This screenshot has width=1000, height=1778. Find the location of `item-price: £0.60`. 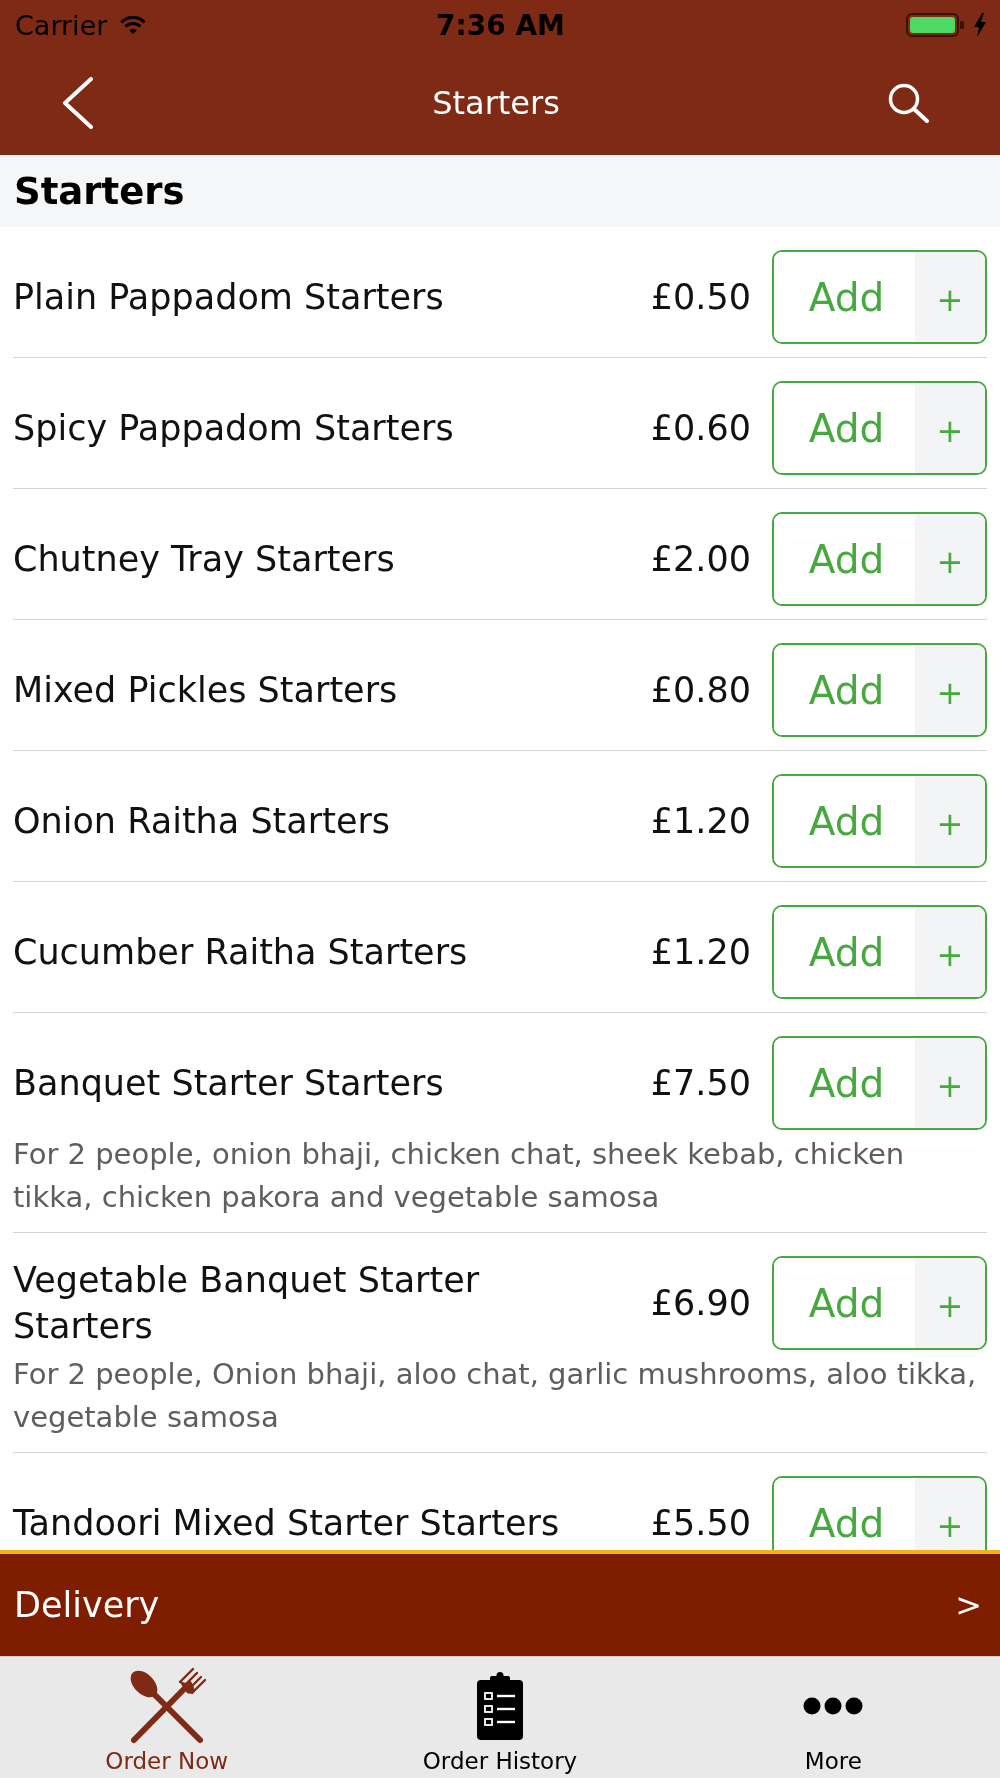

item-price: £0.60 is located at coordinates (700, 428).